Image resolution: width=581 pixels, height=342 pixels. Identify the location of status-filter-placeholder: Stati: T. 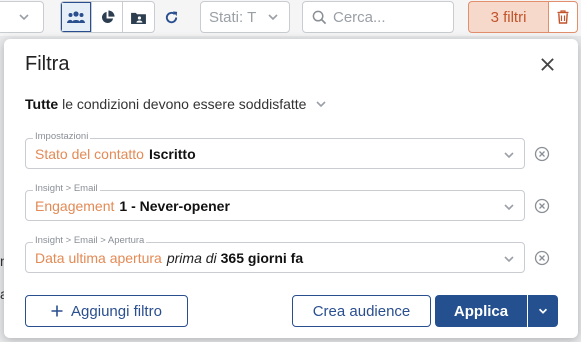
(233, 17).